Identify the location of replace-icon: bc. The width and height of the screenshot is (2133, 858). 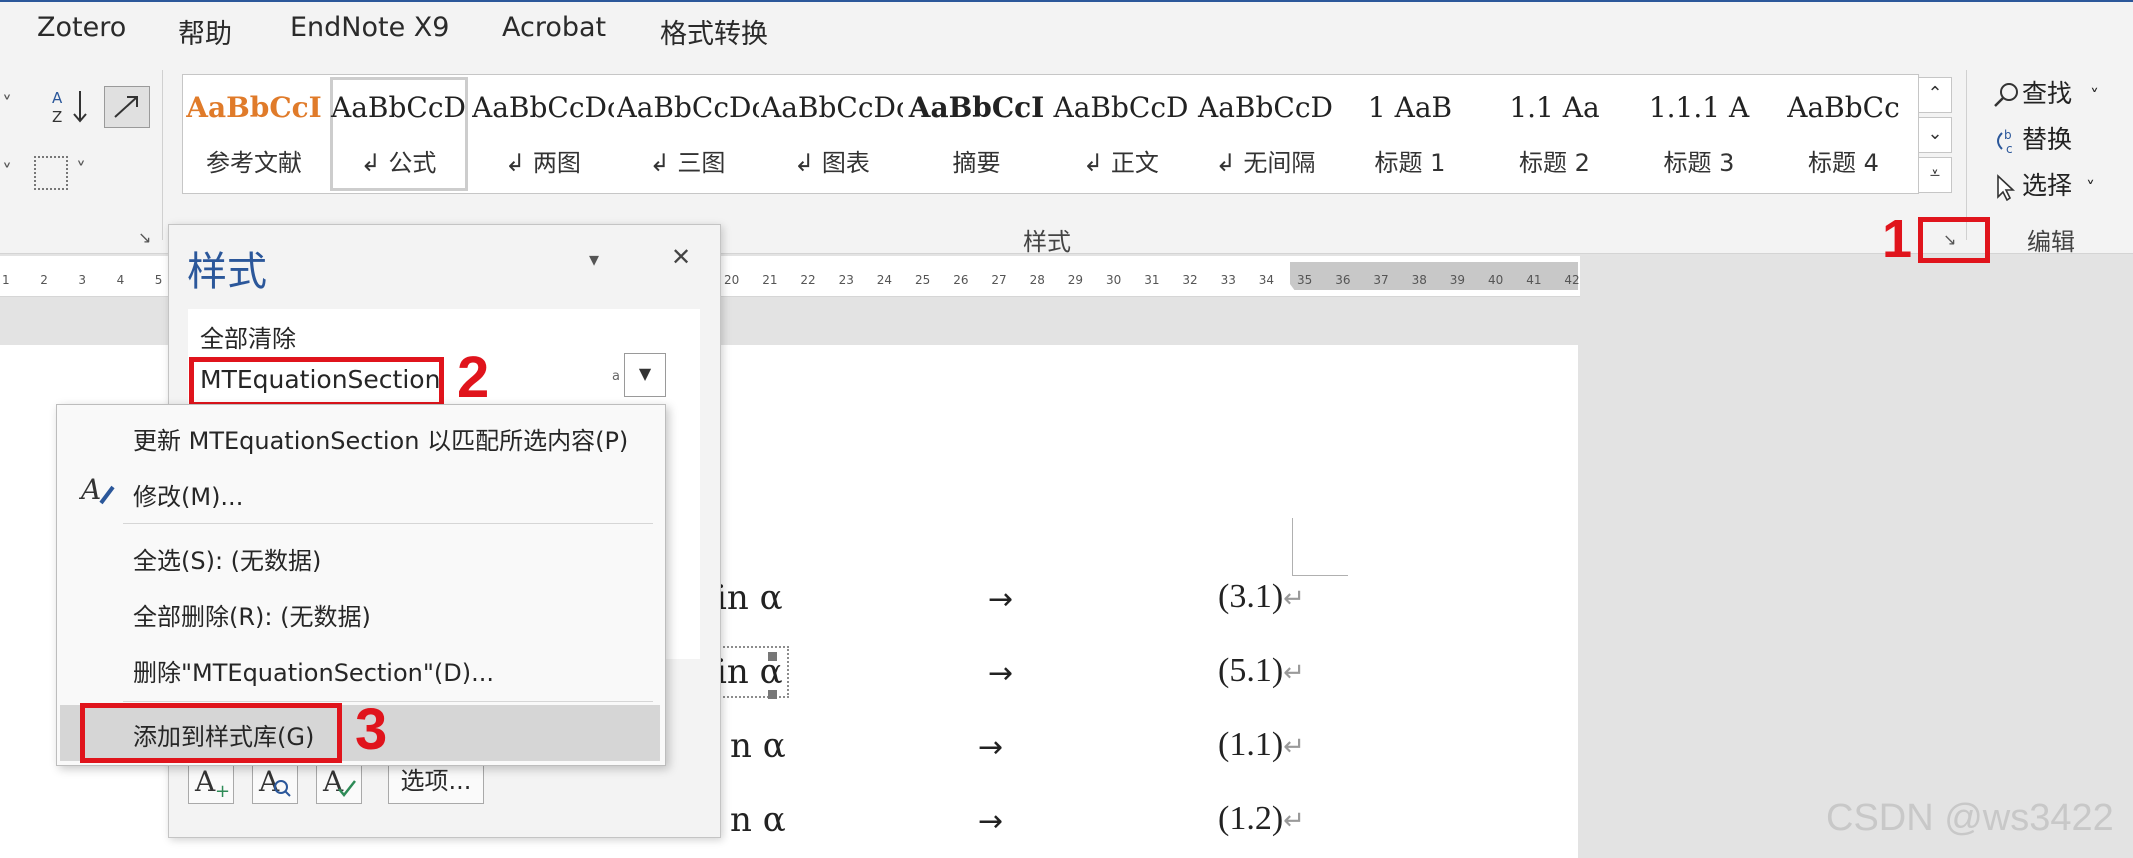
(2007, 140).